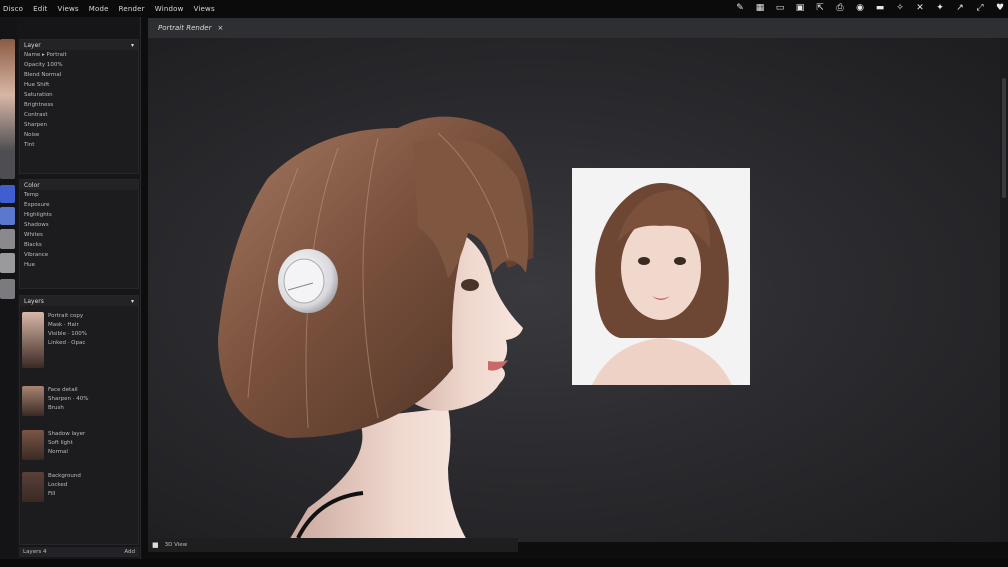 The width and height of the screenshot is (1008, 567). I want to click on vertical-scrollbar, so click(1004, 290).